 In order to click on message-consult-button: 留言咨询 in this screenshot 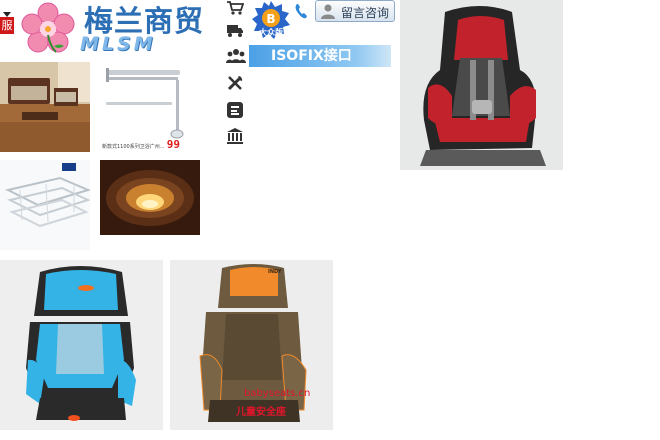, I will do `click(355, 11)`.